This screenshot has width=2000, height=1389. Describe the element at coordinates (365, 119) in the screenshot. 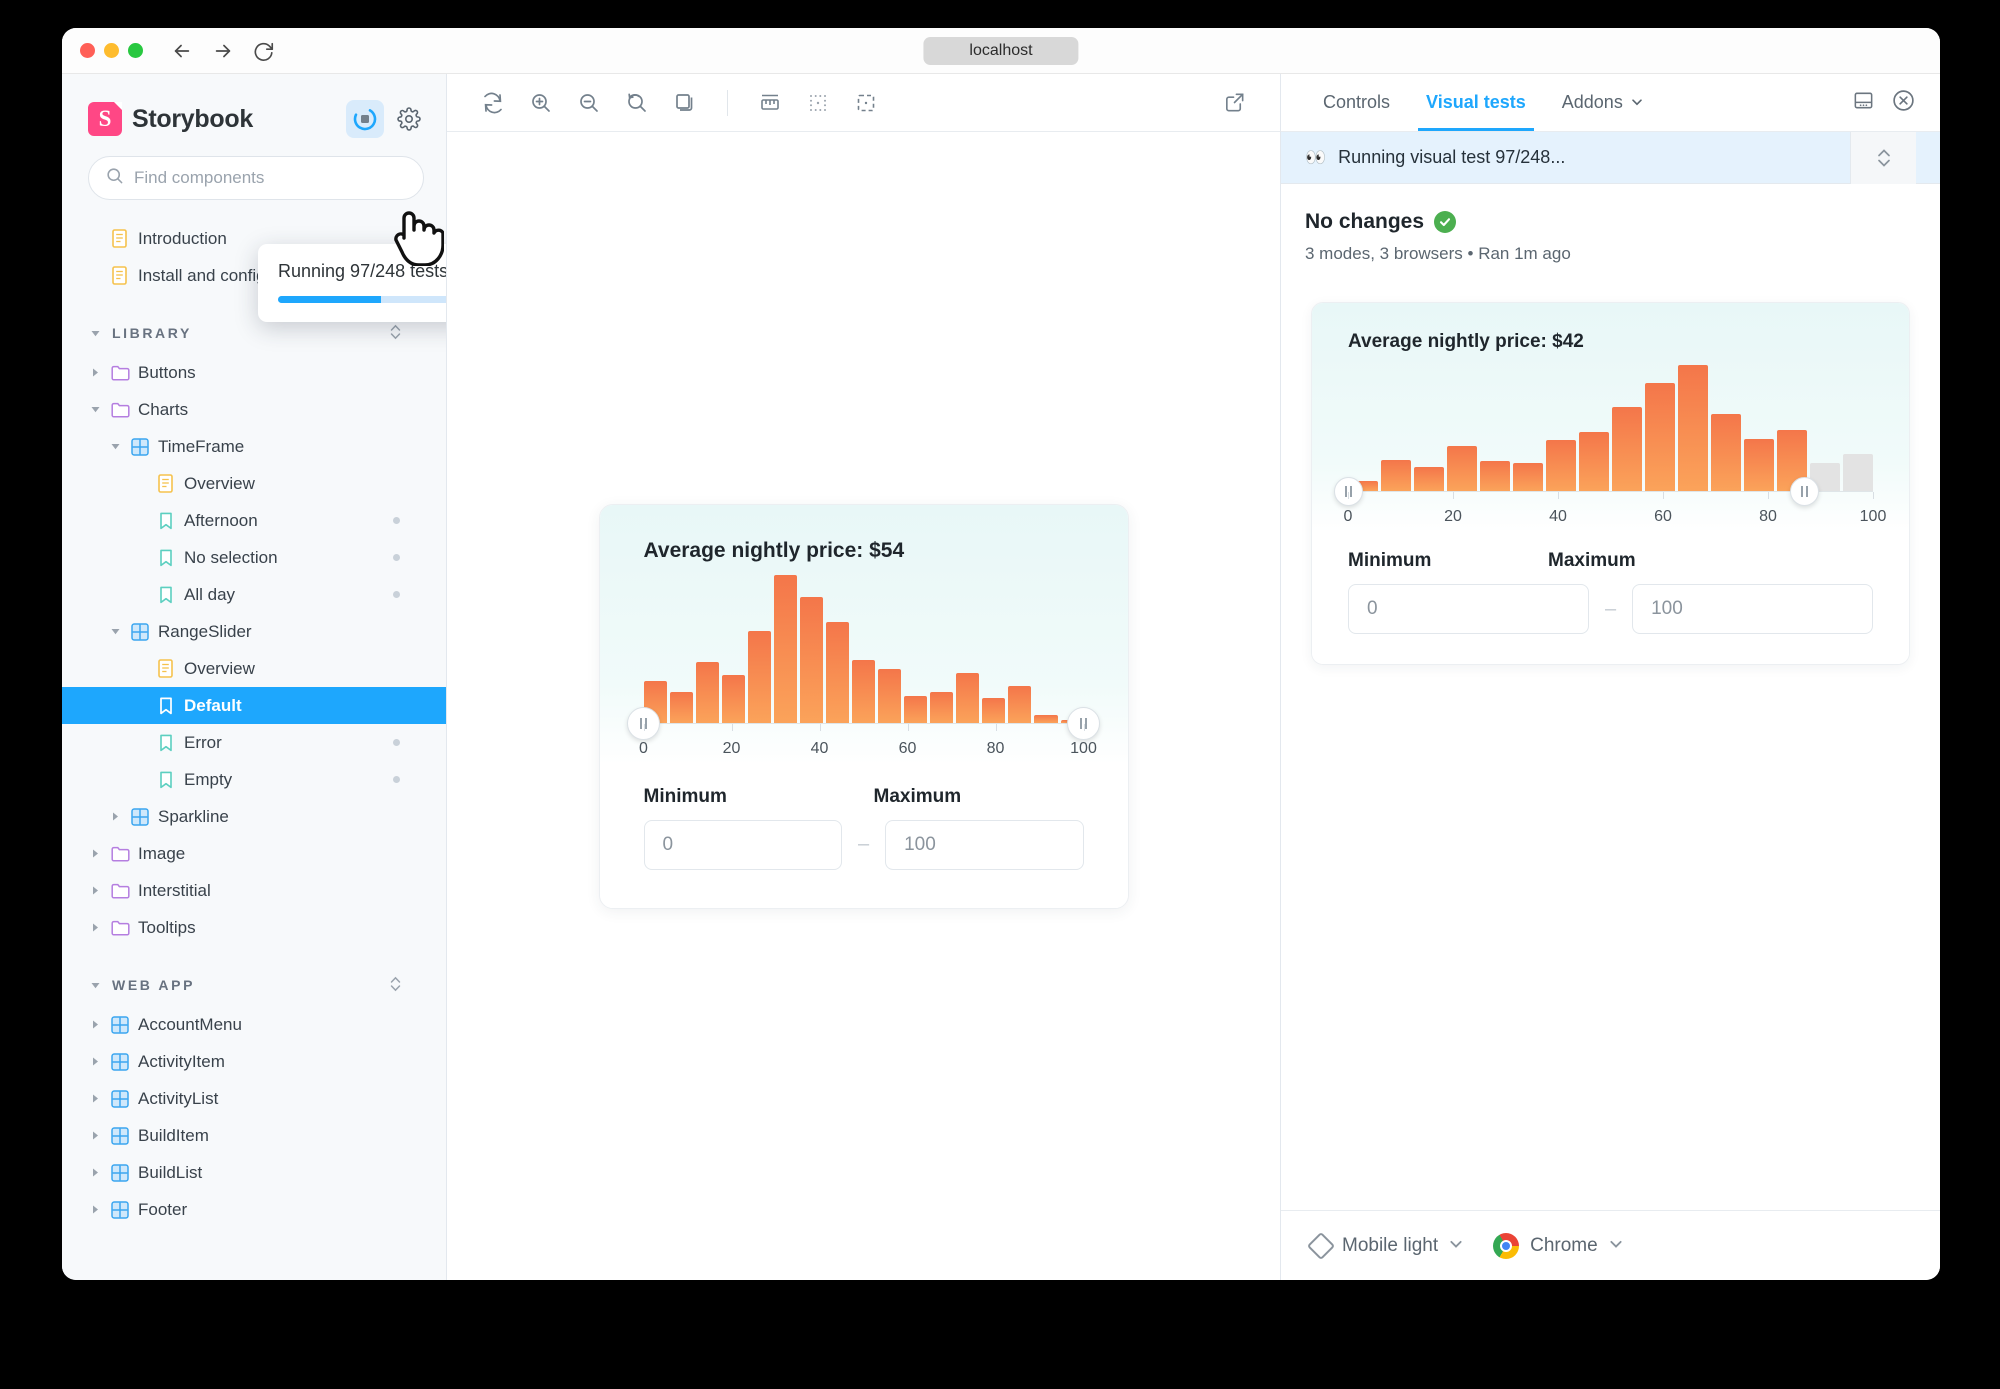

I see `run-tests-button` at that location.